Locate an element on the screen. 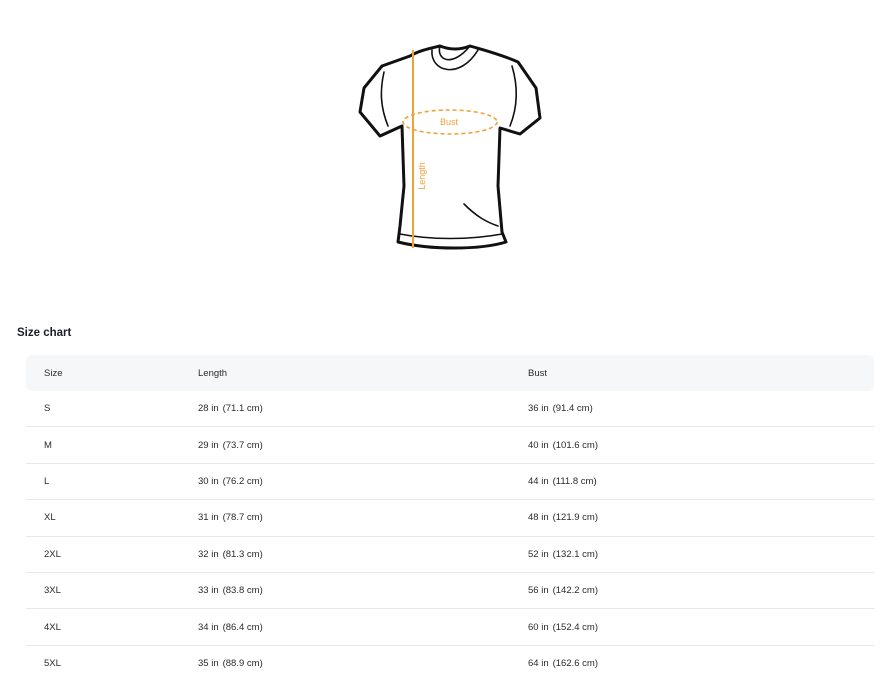  bust-cell: 64 in (162.6 cm) is located at coordinates (701, 663).